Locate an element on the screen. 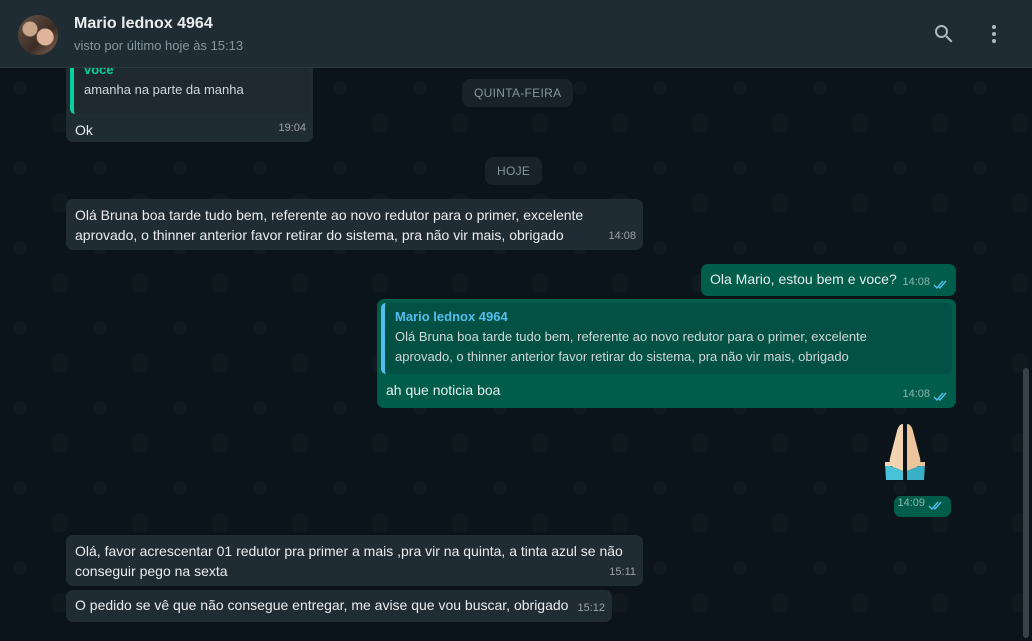 The image size is (1032, 641). message-time: 14:09 is located at coordinates (920, 503).